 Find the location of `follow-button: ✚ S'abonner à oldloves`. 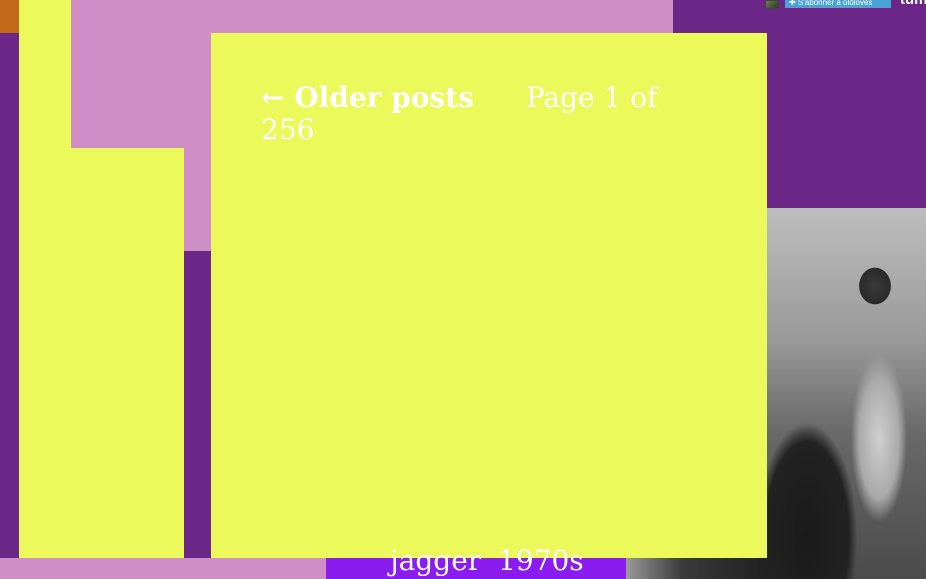

follow-button: ✚ S'abonner à oldloves is located at coordinates (838, 4).